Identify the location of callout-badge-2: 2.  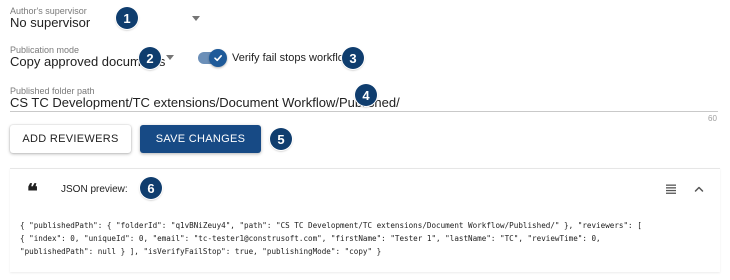
(150, 58).